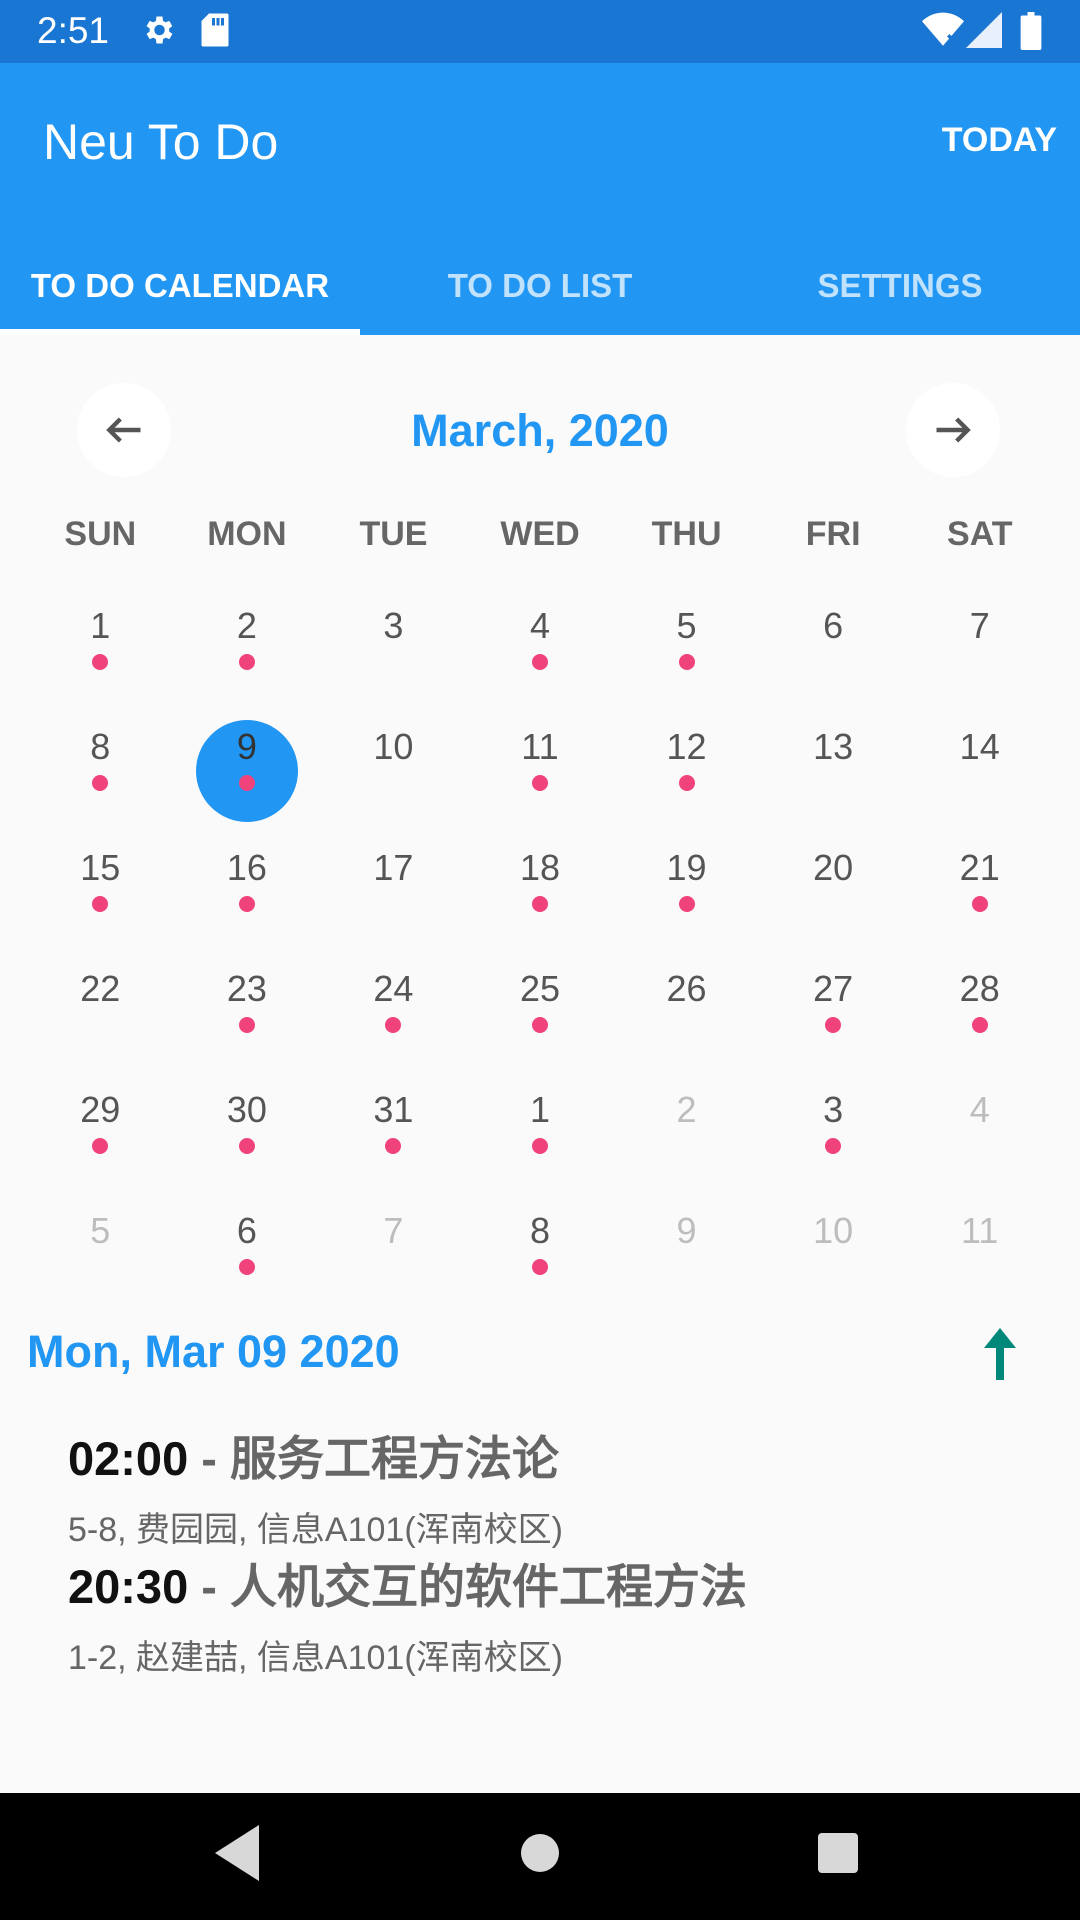 The image size is (1080, 1920). I want to click on tab-todo-calendar: TO DO CALENDAR, so click(180, 284).